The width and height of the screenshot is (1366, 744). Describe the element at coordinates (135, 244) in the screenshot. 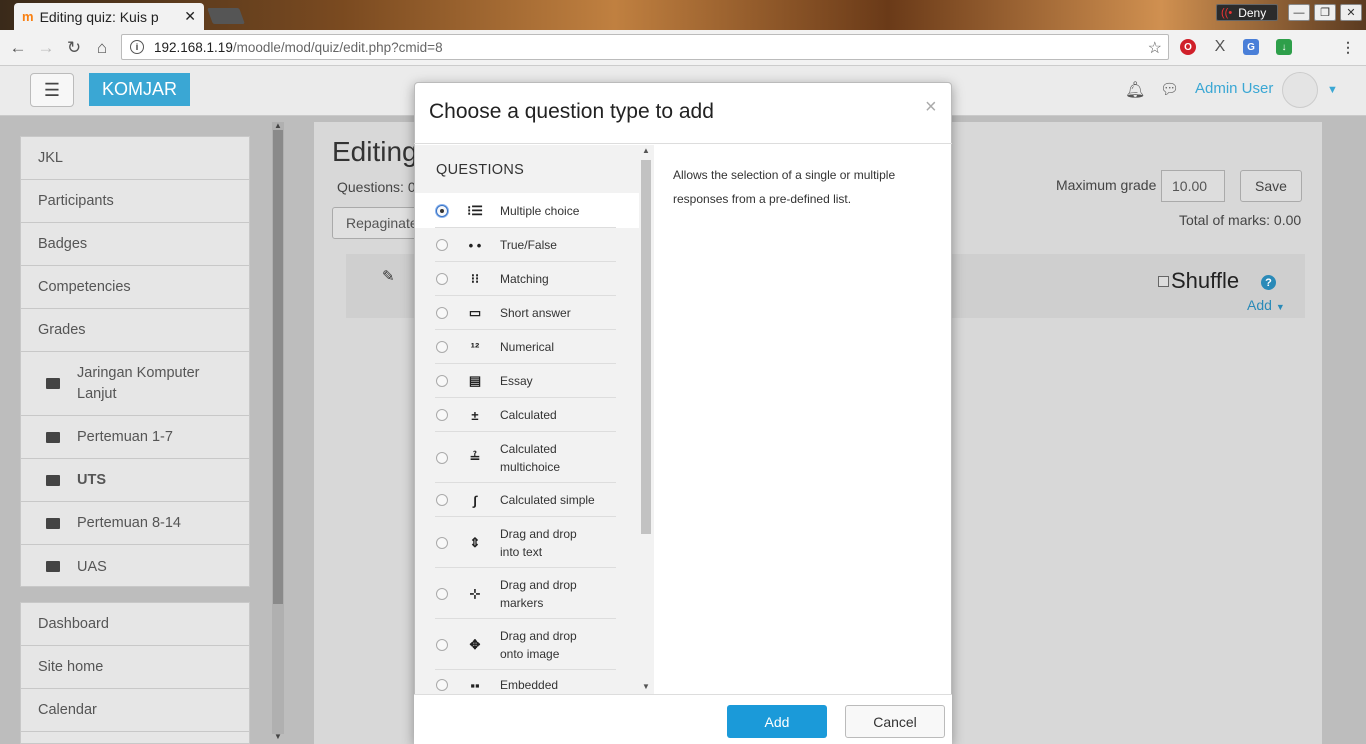

I see `sidebar-item-badges: Badges` at that location.